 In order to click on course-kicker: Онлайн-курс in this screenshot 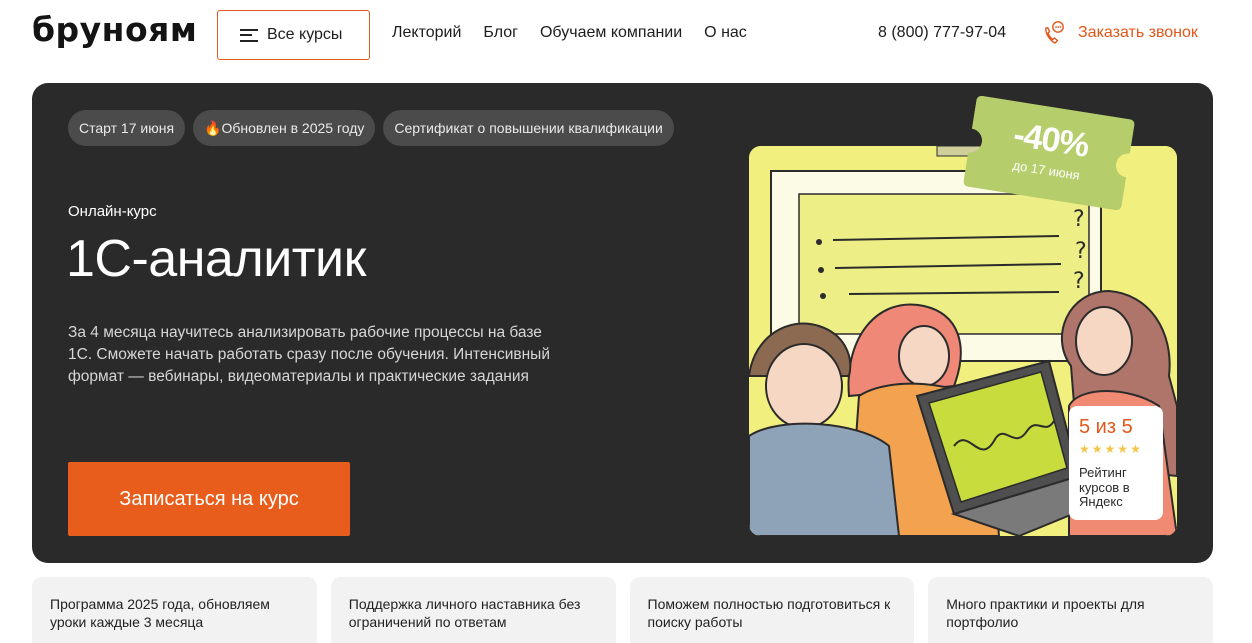, I will do `click(112, 211)`.